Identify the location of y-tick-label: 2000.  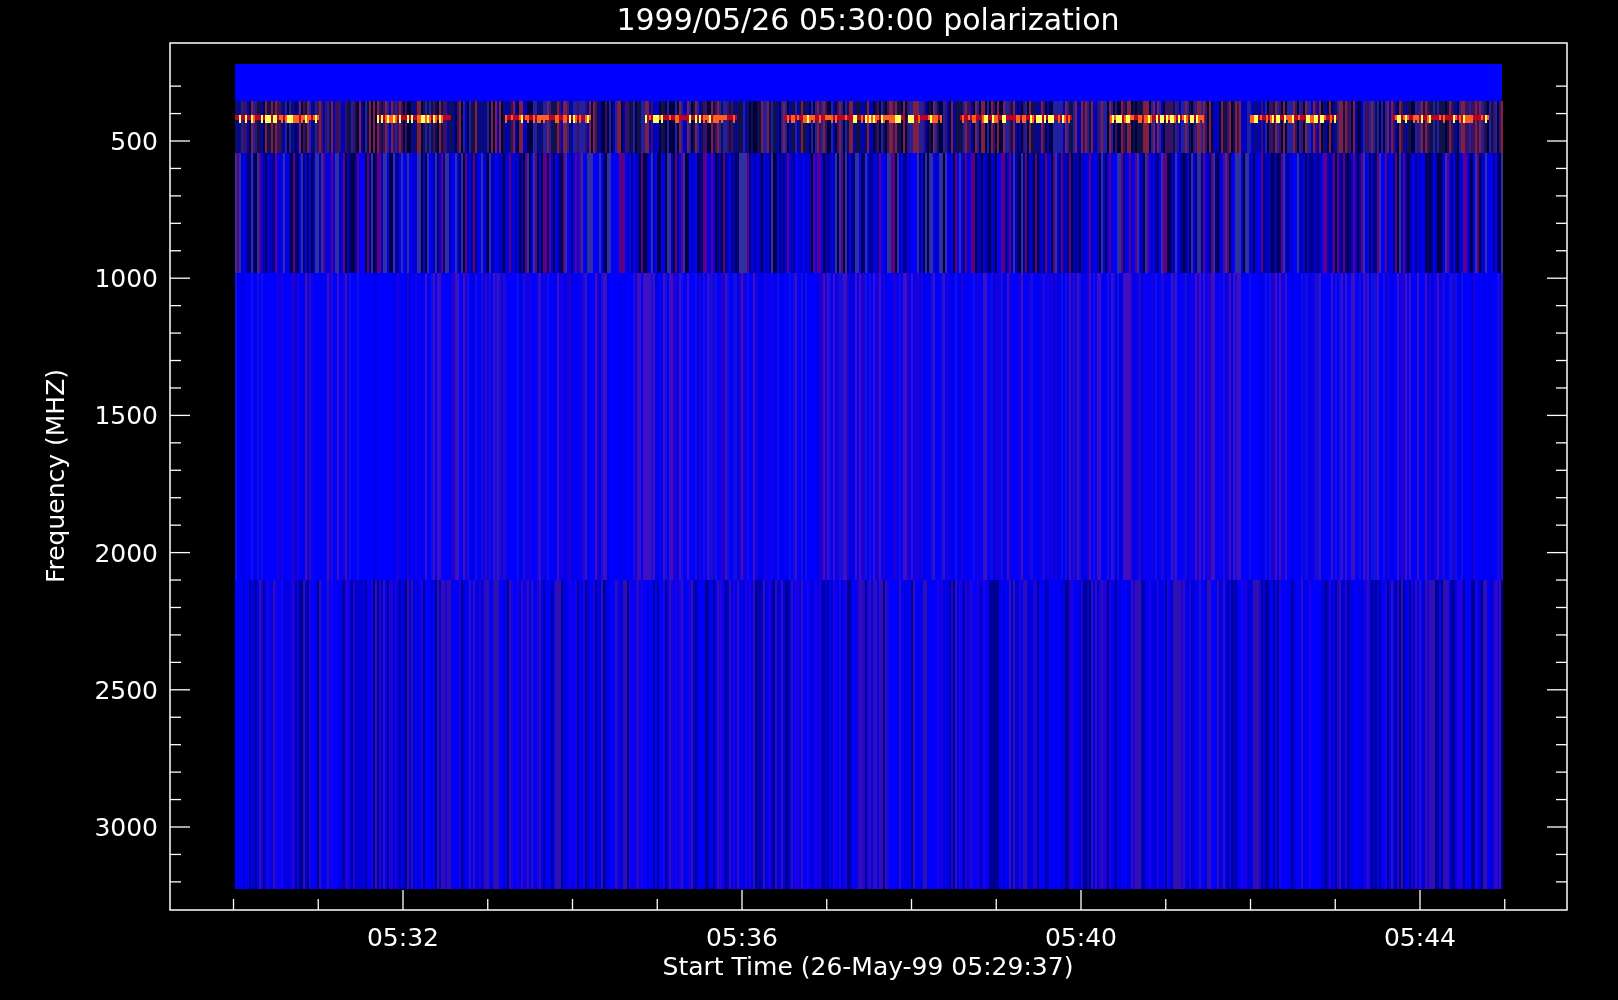
(126, 553).